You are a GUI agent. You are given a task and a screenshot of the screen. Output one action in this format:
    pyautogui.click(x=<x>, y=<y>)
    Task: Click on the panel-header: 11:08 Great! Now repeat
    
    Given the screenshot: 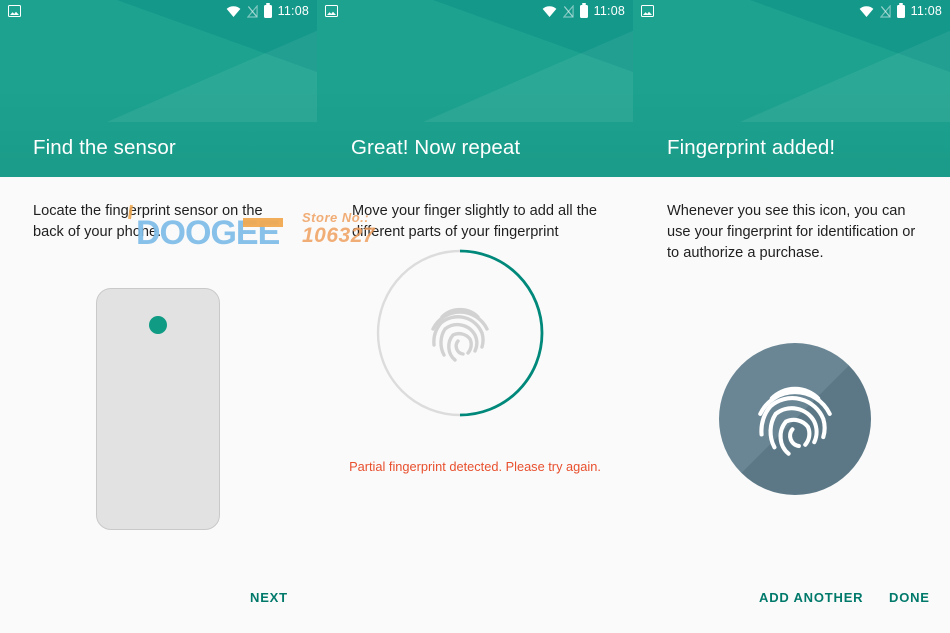 What is the action you would take?
    pyautogui.click(x=475, y=88)
    